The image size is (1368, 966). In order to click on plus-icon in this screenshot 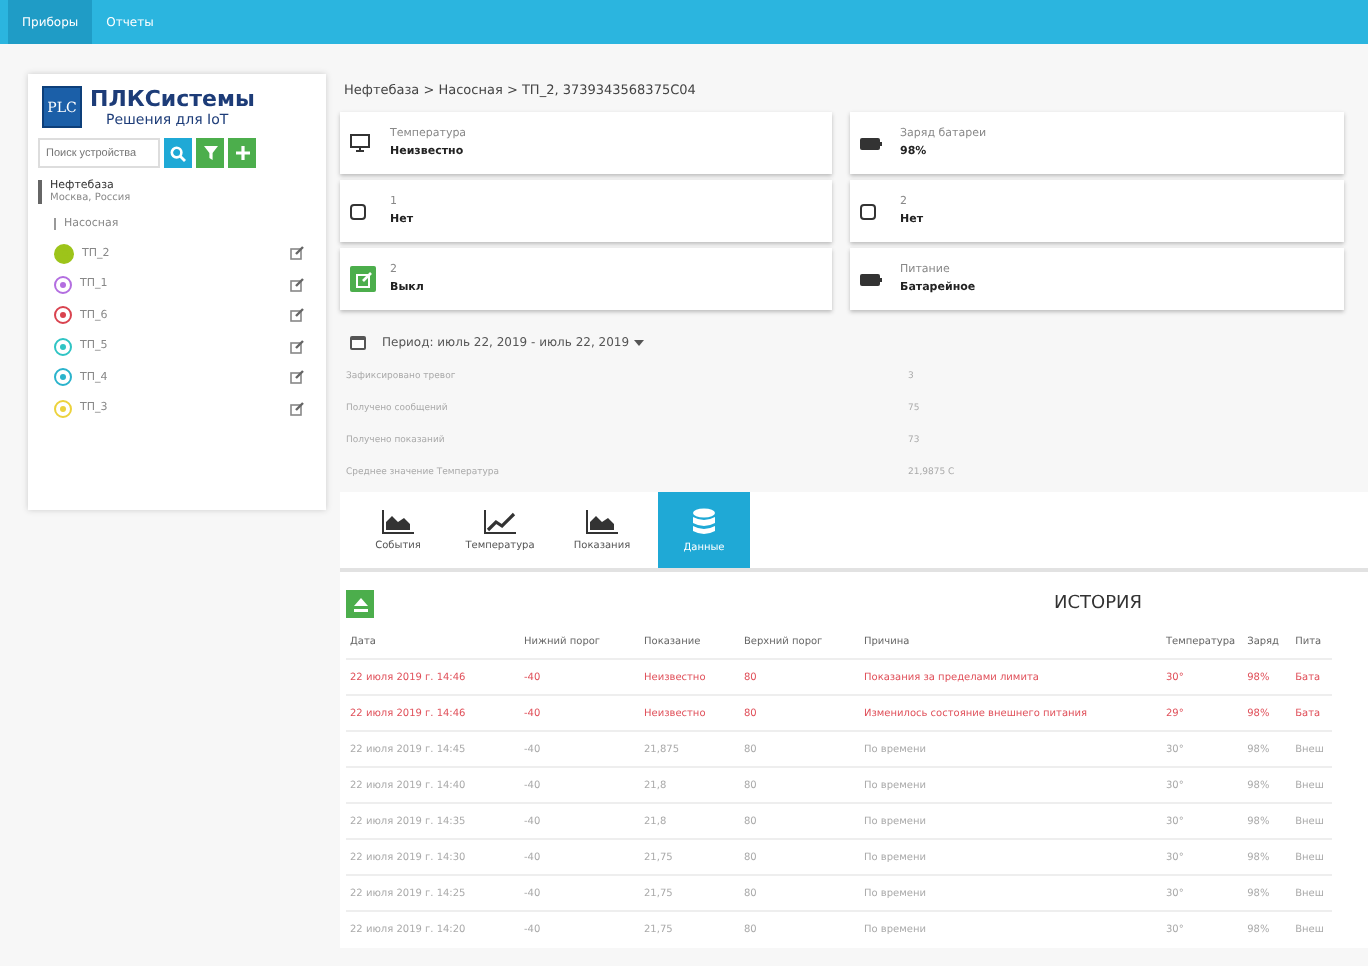, I will do `click(242, 153)`.